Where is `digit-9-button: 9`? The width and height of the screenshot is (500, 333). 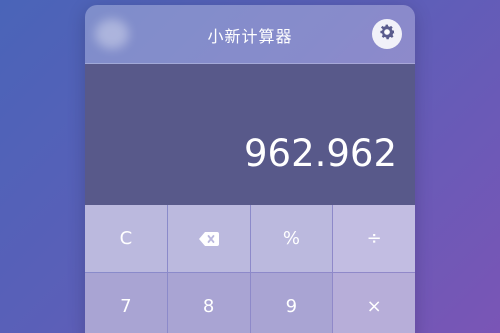
digit-9-button: 9 is located at coordinates (291, 303).